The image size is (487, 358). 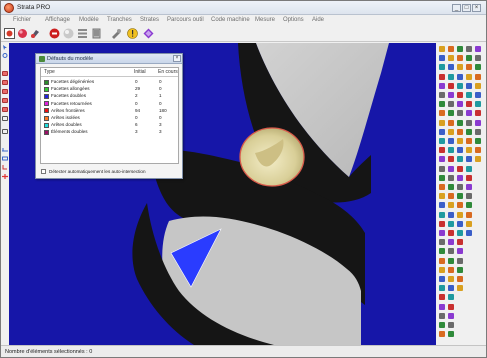 I want to click on menu-aide: Aide, so click(x=318, y=20).